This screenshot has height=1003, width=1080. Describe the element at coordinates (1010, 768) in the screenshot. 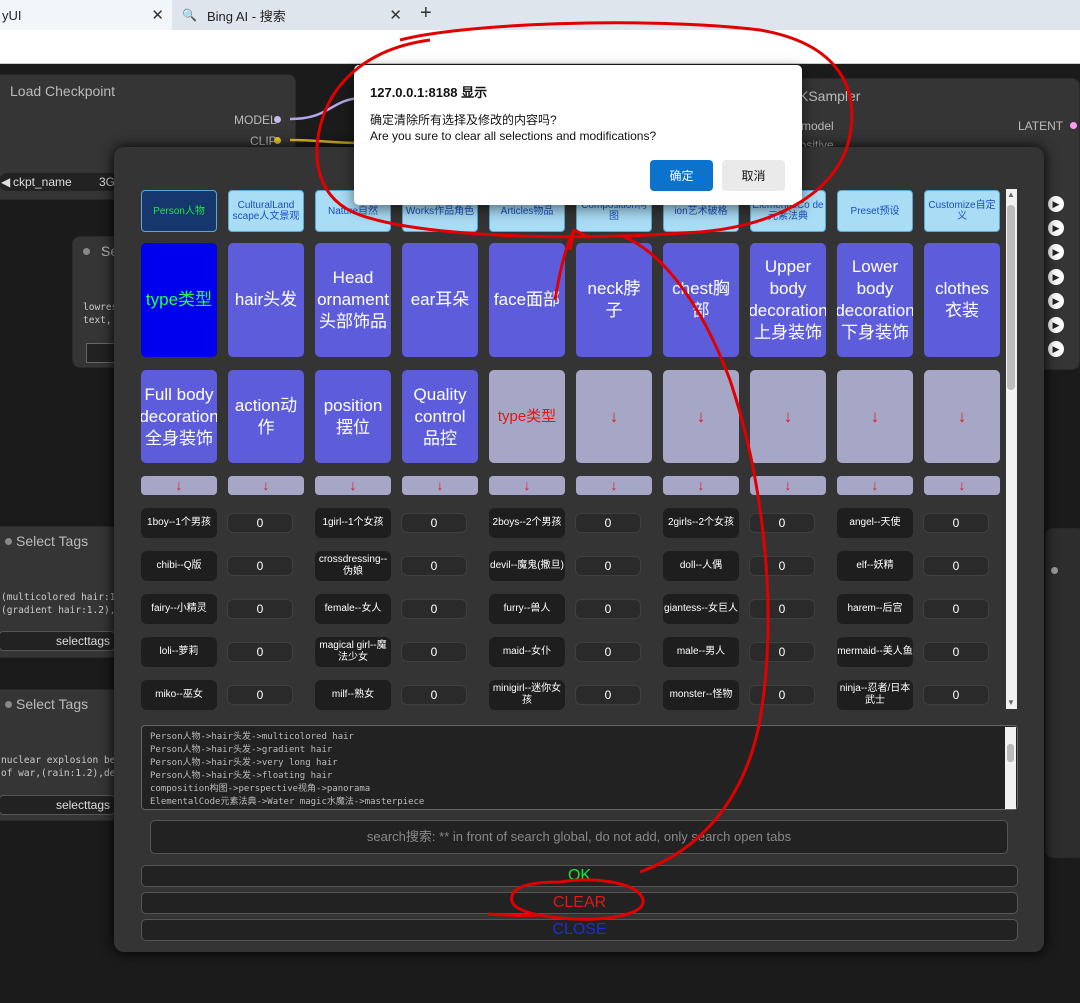

I see `log-scrollbar` at that location.